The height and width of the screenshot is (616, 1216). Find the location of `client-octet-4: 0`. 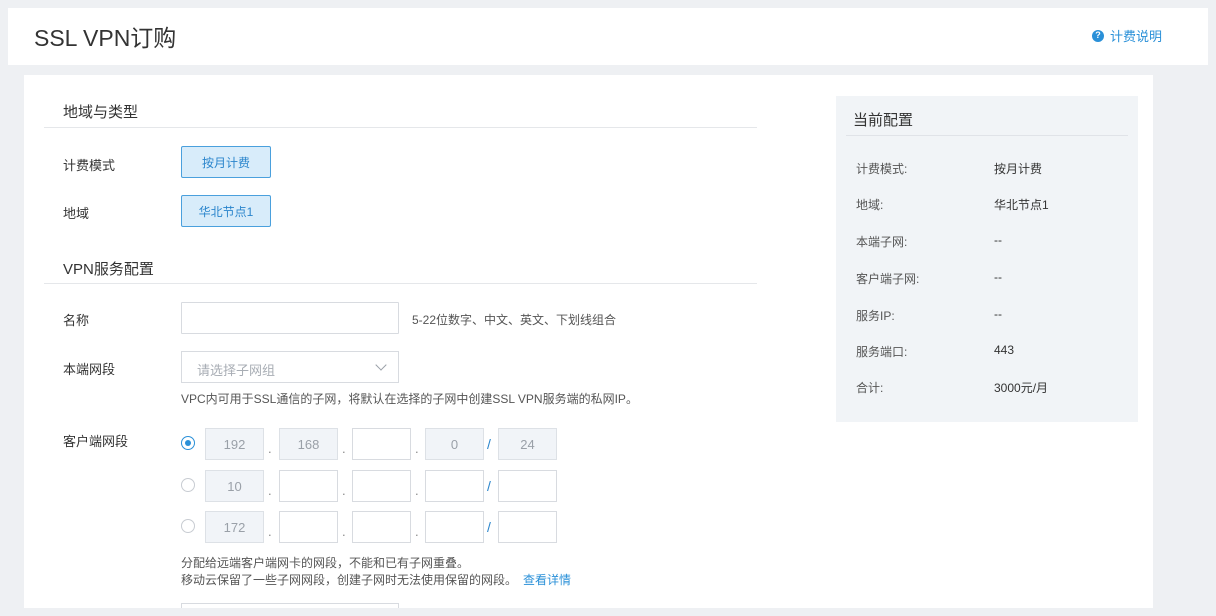

client-octet-4: 0 is located at coordinates (454, 444).